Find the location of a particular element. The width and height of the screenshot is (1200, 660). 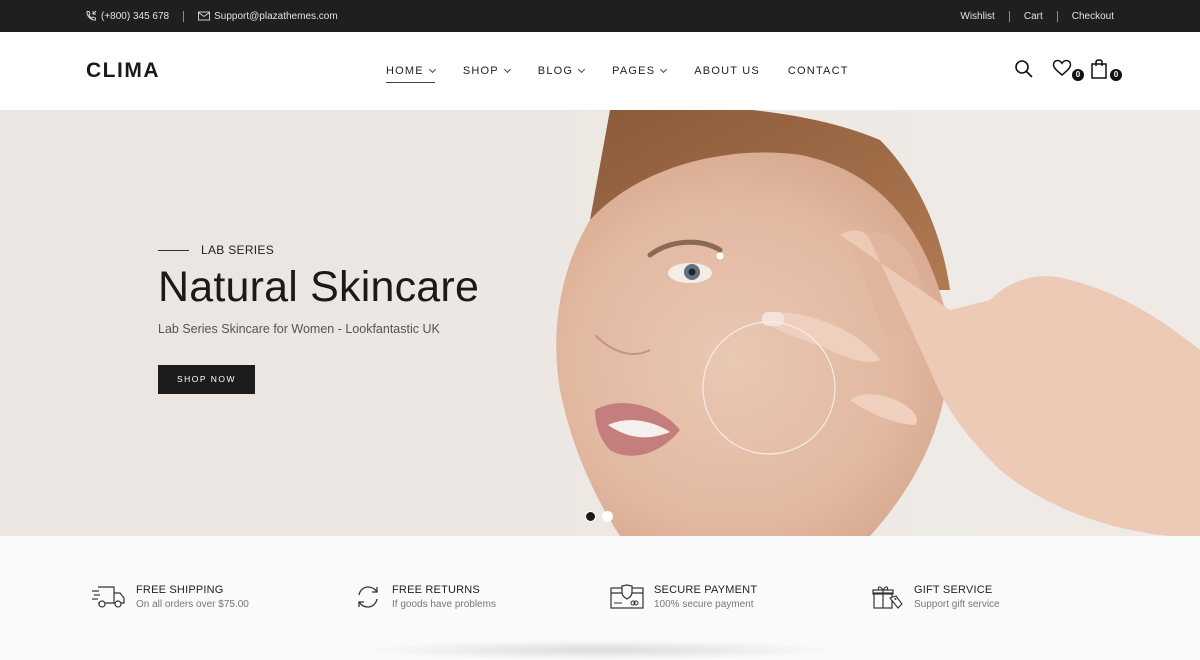

nav-label: HOME is located at coordinates (405, 71).